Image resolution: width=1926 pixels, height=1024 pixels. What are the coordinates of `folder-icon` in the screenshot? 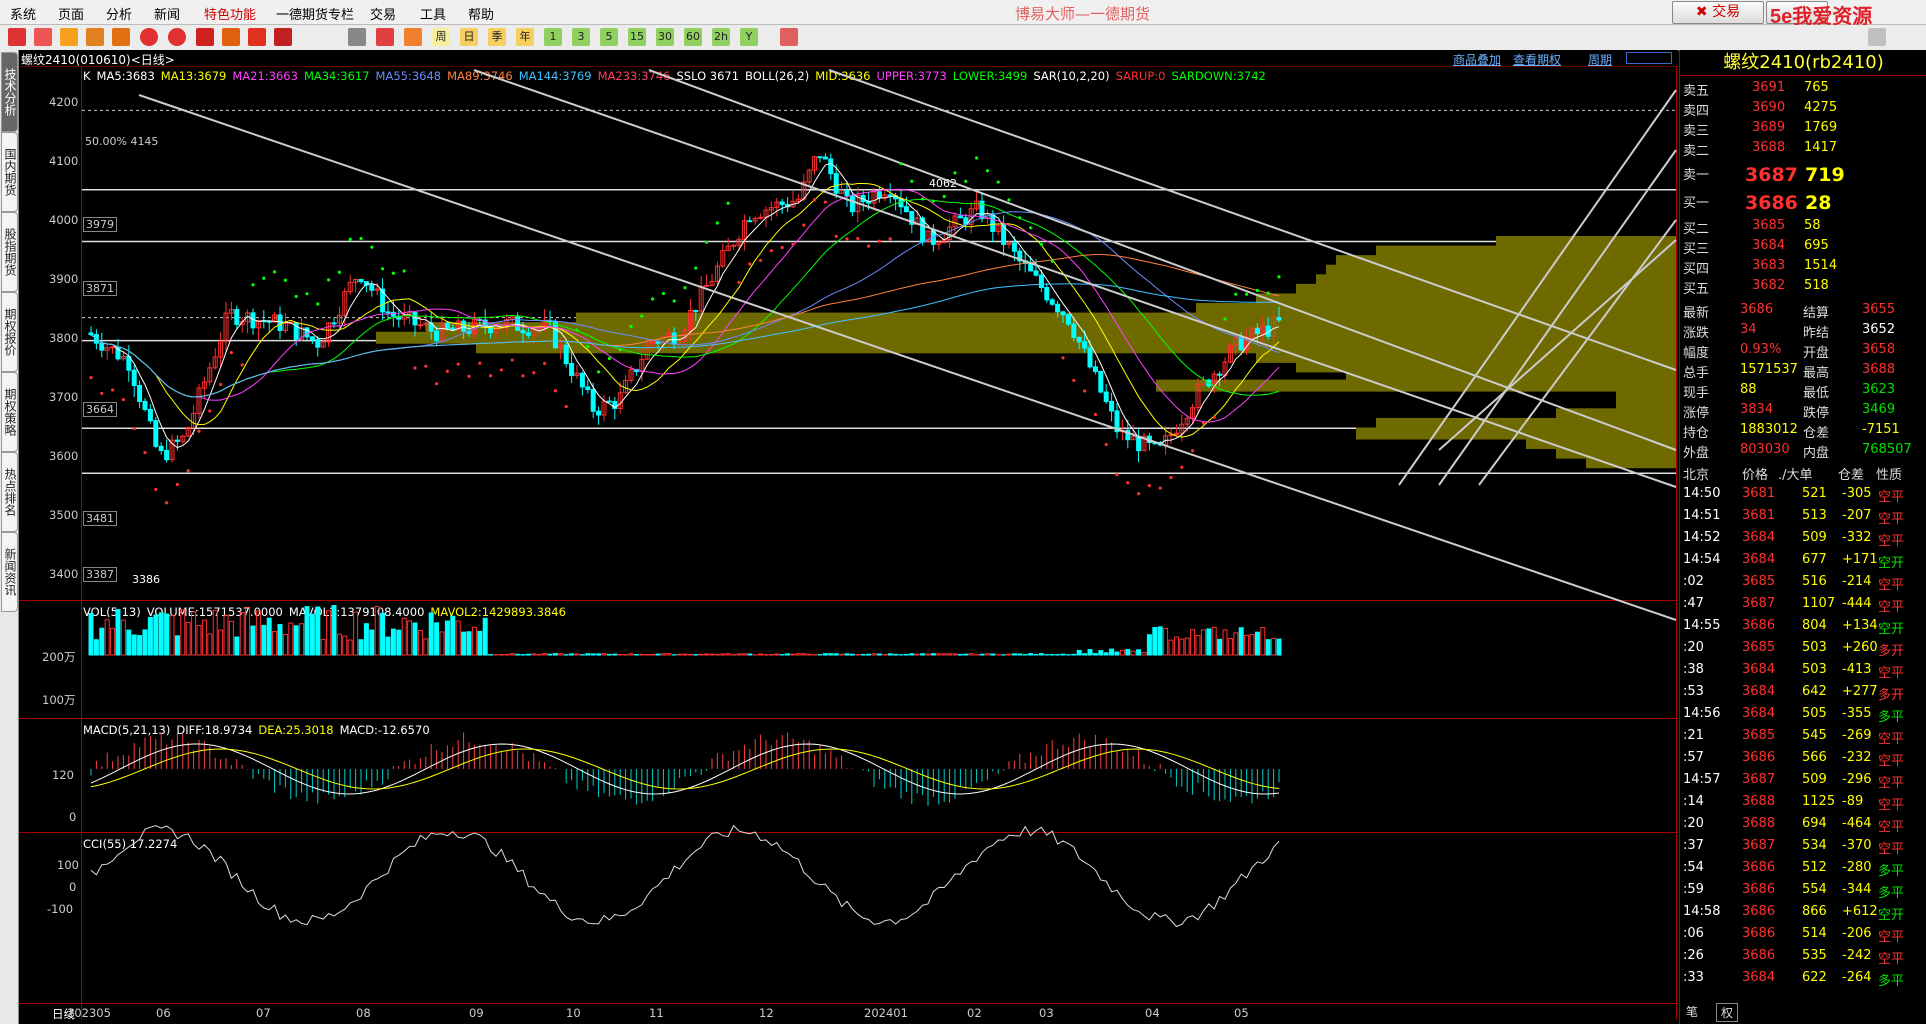 It's located at (69, 37).